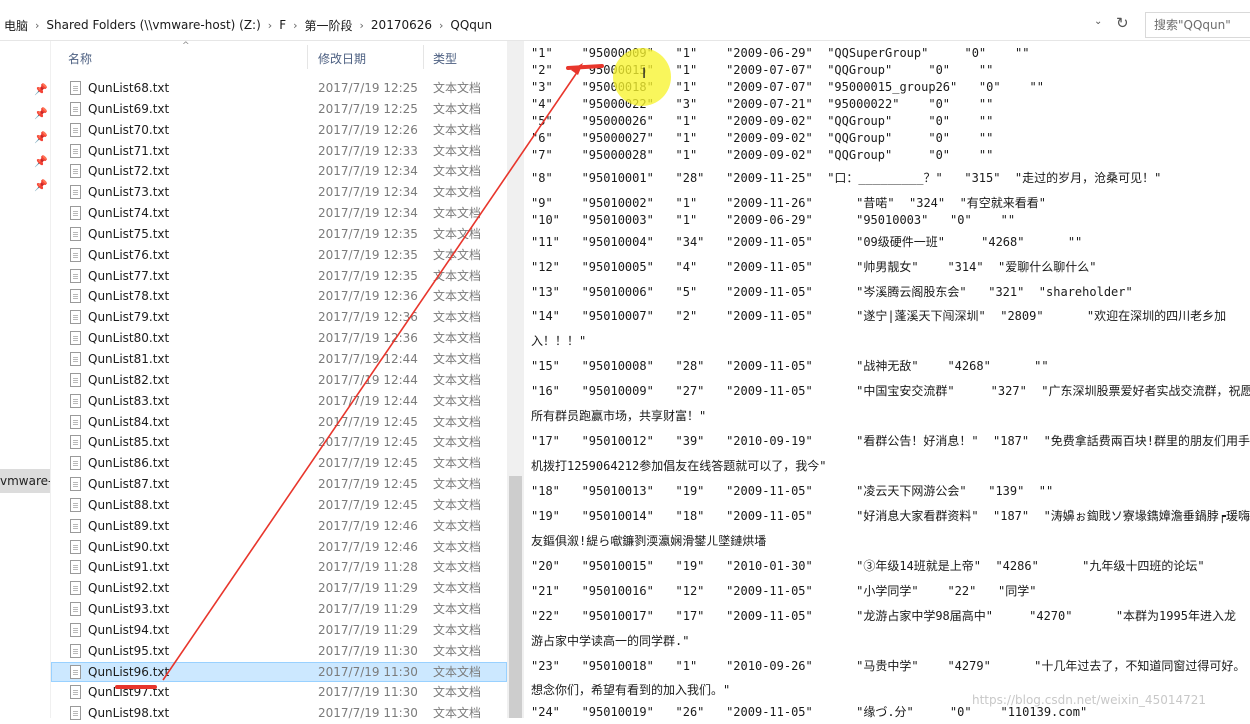 This screenshot has width=1250, height=724. What do you see at coordinates (279, 130) in the screenshot?
I see `file-row: QunList70.txt 2017/7/19 12:26 文本文档` at bounding box center [279, 130].